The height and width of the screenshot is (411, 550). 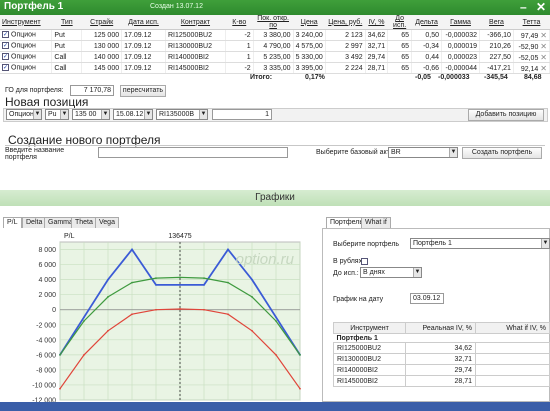 What do you see at coordinates (427, 298) in the screenshot?
I see `chart-date-input: 03.09.12` at bounding box center [427, 298].